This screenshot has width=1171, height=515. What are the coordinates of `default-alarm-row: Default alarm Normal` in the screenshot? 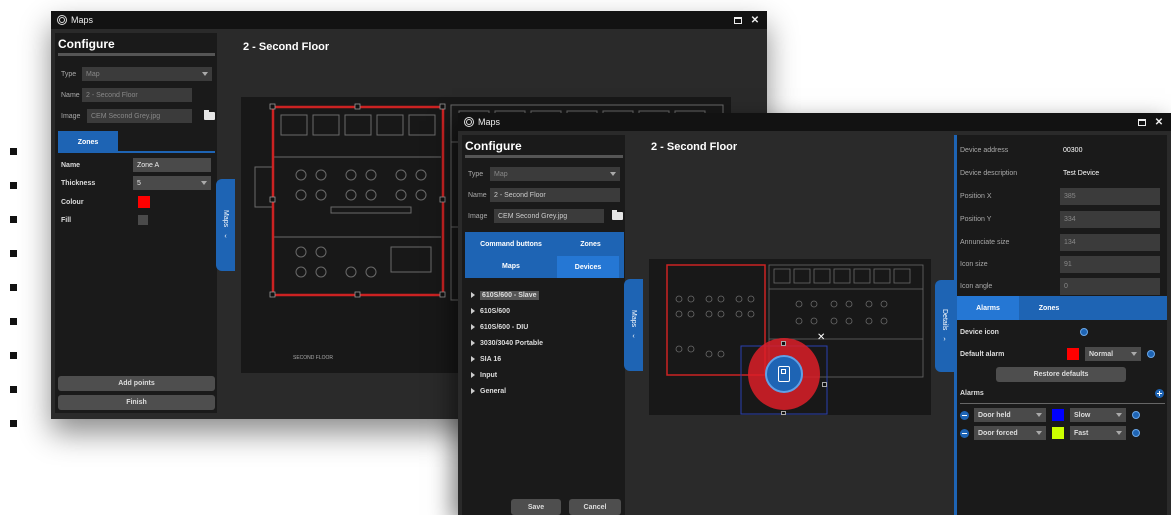 It's located at (1057, 354).